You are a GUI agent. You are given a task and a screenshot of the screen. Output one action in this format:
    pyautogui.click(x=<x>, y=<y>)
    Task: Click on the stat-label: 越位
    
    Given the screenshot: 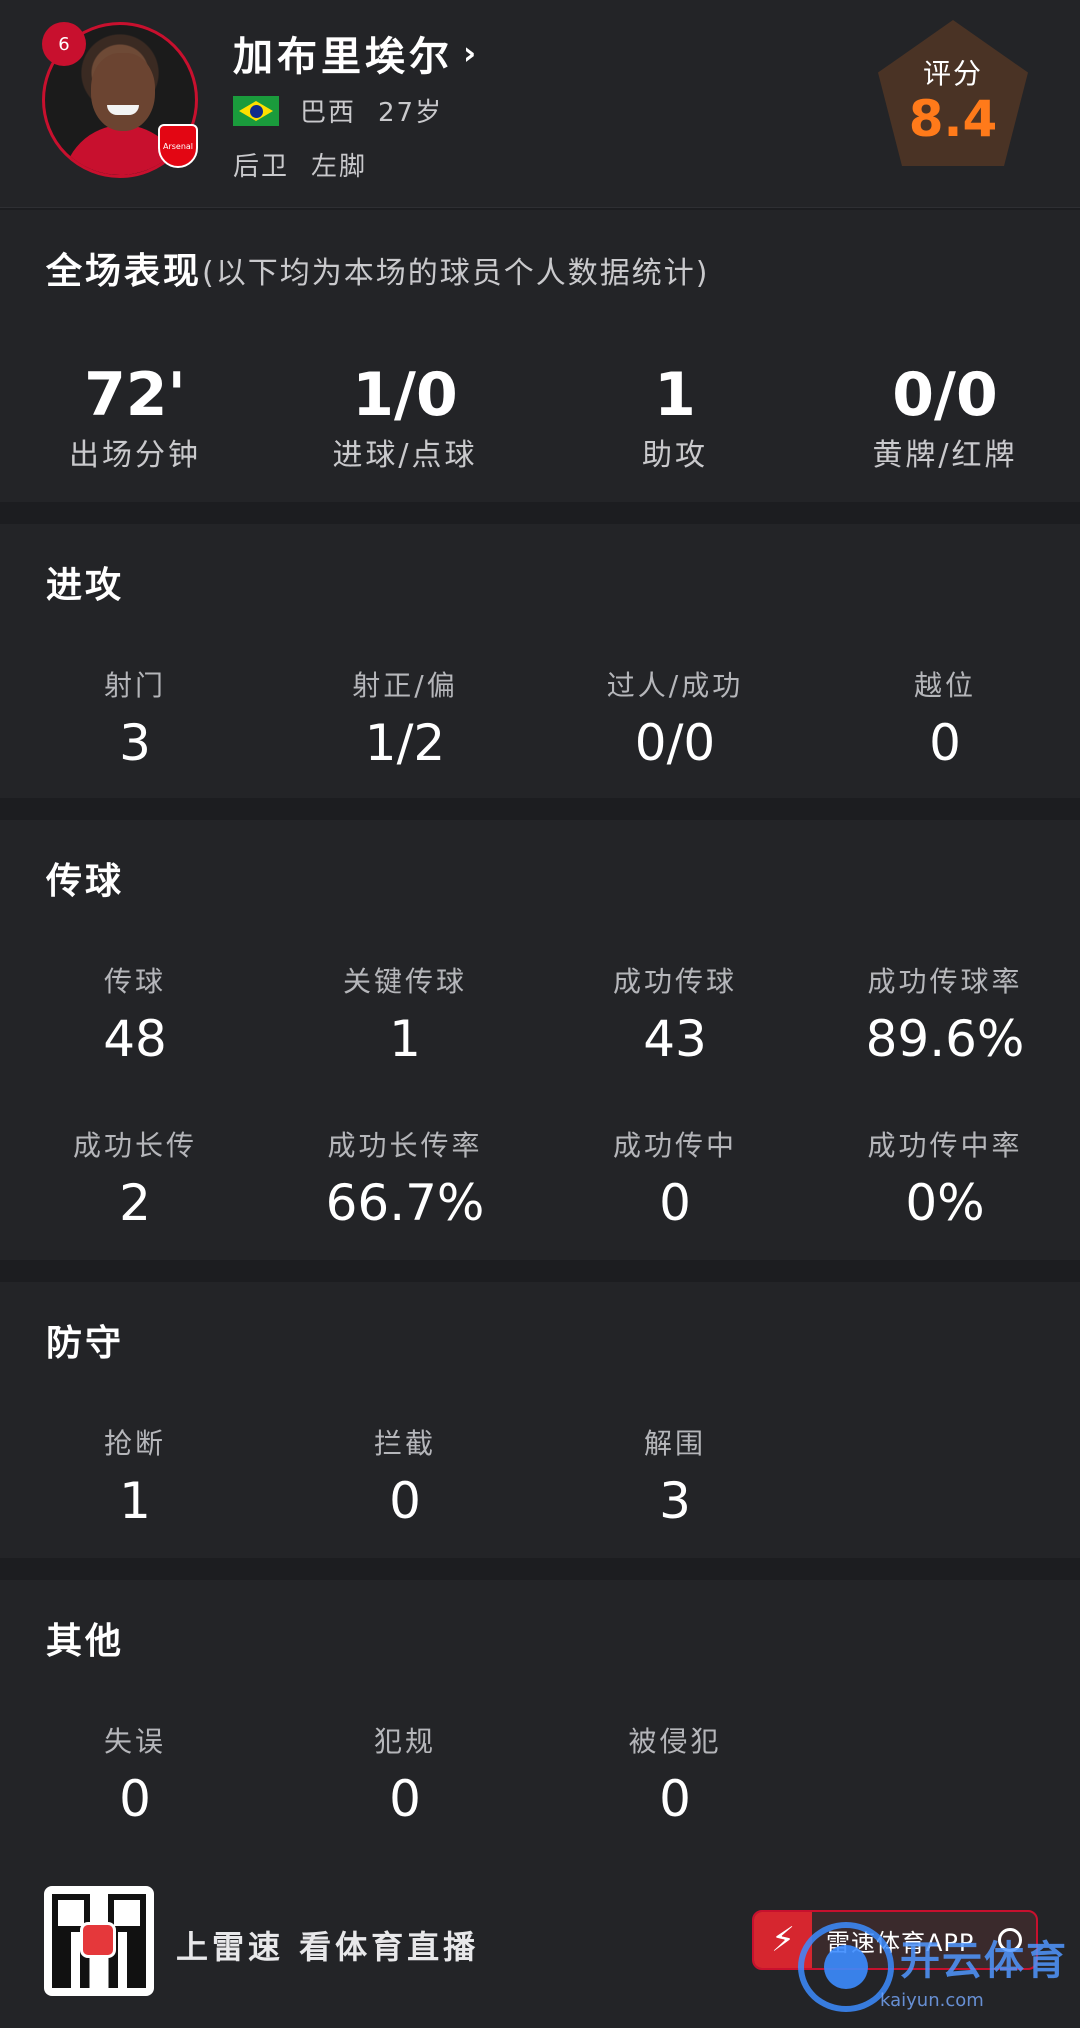 What is the action you would take?
    pyautogui.click(x=944, y=685)
    